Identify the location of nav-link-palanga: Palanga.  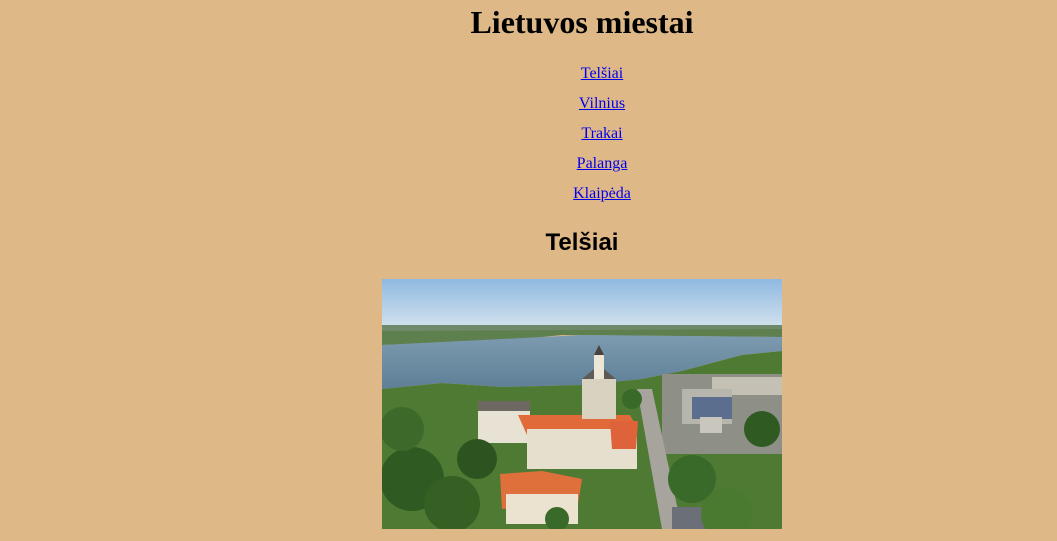
(528, 168).